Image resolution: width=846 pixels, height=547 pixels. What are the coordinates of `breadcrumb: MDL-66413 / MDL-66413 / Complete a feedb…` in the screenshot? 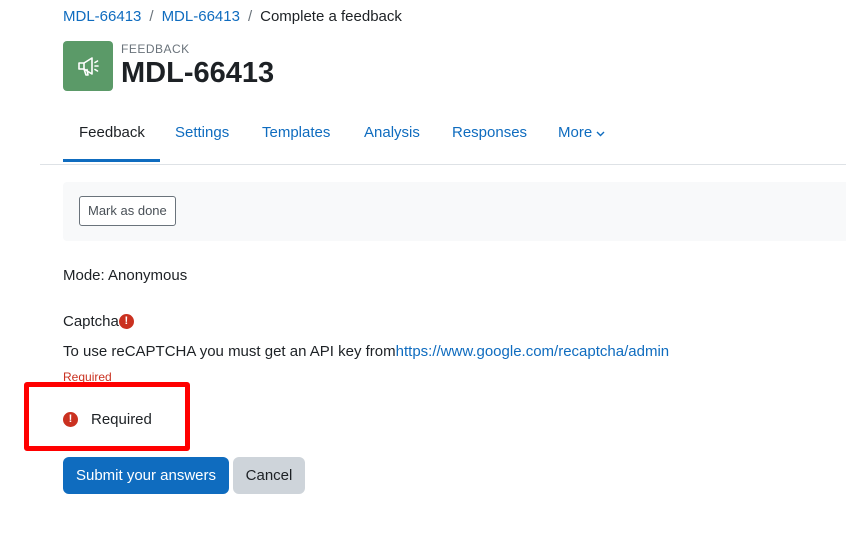 It's located at (232, 17).